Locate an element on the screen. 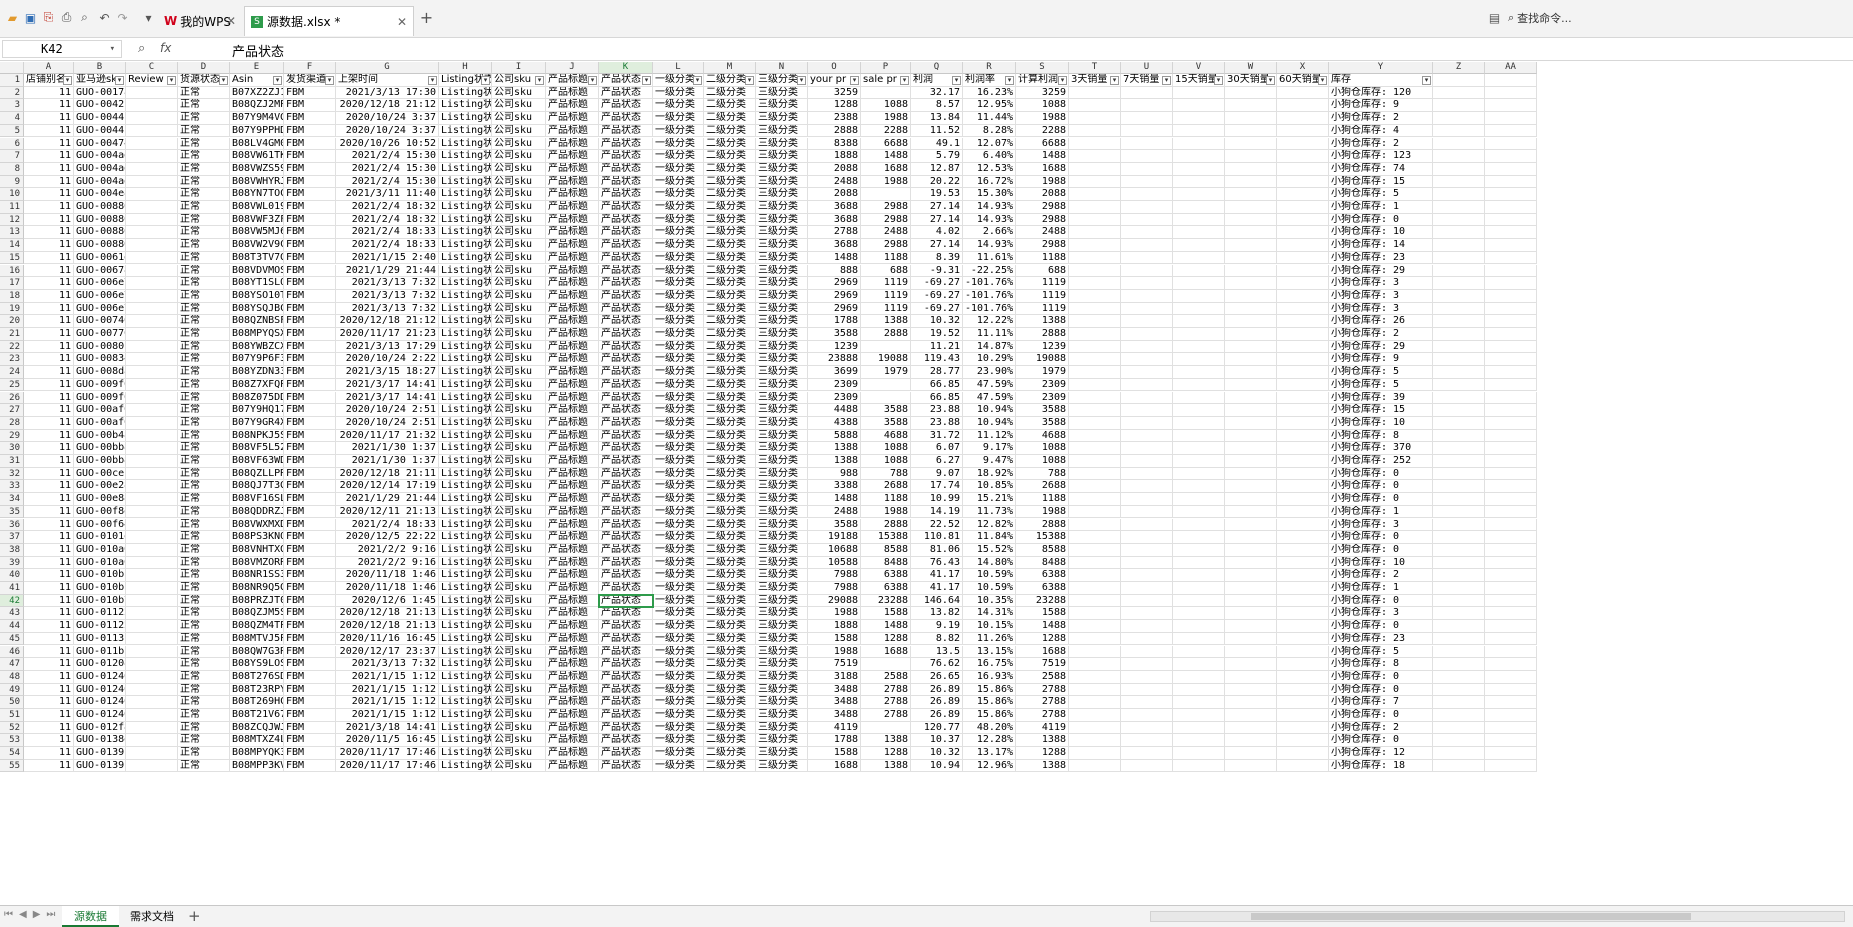 Image resolution: width=1853 pixels, height=927 pixels. table-cell: 6.07 is located at coordinates (937, 448).